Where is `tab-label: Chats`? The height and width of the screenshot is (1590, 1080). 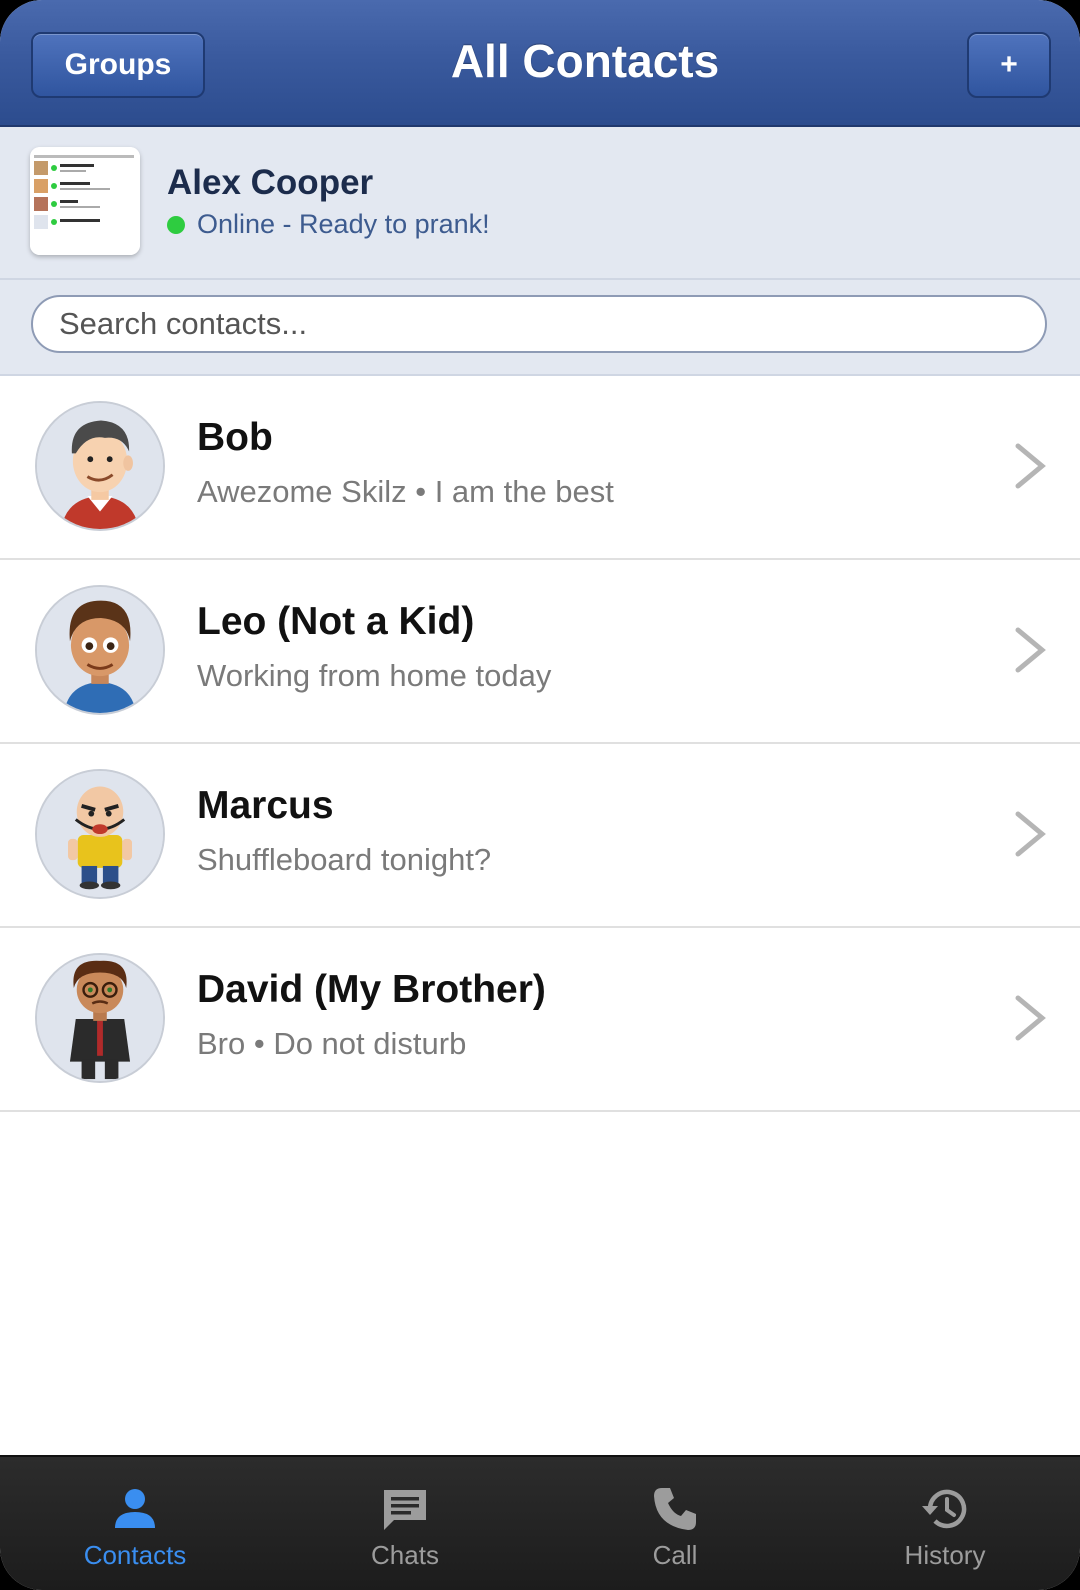
tab-label: Chats is located at coordinates (405, 1555).